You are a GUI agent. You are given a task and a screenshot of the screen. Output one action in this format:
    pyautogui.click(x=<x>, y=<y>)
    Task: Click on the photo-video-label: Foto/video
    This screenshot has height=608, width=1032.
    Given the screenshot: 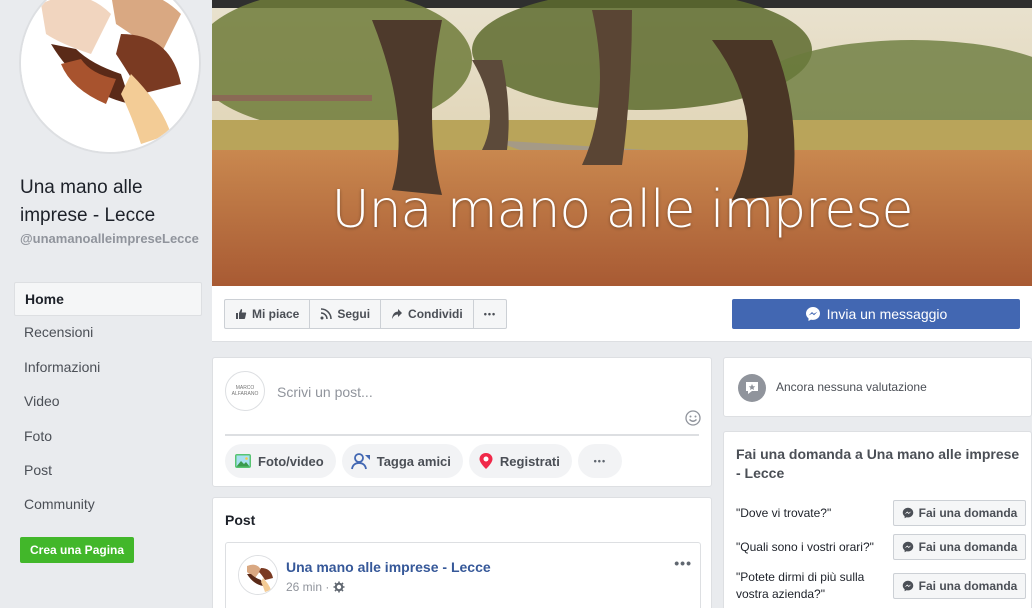 What is the action you would take?
    pyautogui.click(x=291, y=461)
    